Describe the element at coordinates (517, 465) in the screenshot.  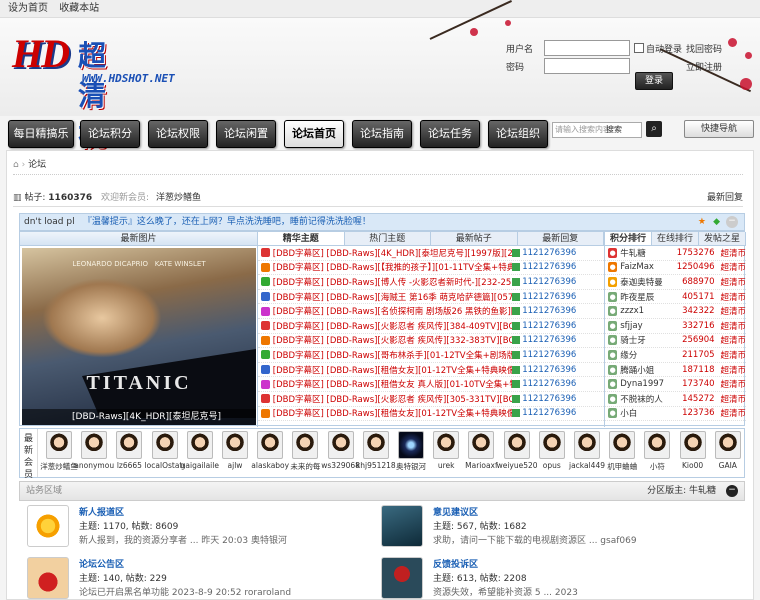
I see `member-name: weiyue520` at that location.